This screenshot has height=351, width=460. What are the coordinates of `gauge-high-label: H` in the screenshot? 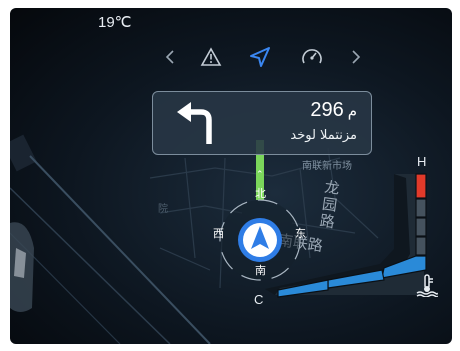 It's located at (422, 161).